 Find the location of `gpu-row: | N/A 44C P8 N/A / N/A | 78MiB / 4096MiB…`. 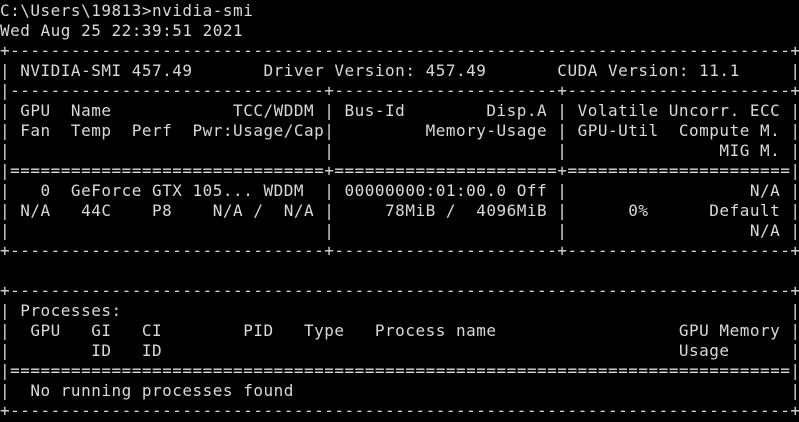

gpu-row: | N/A 44C P8 N/A / N/A | 78MiB / 4096MiB… is located at coordinates (399, 210).